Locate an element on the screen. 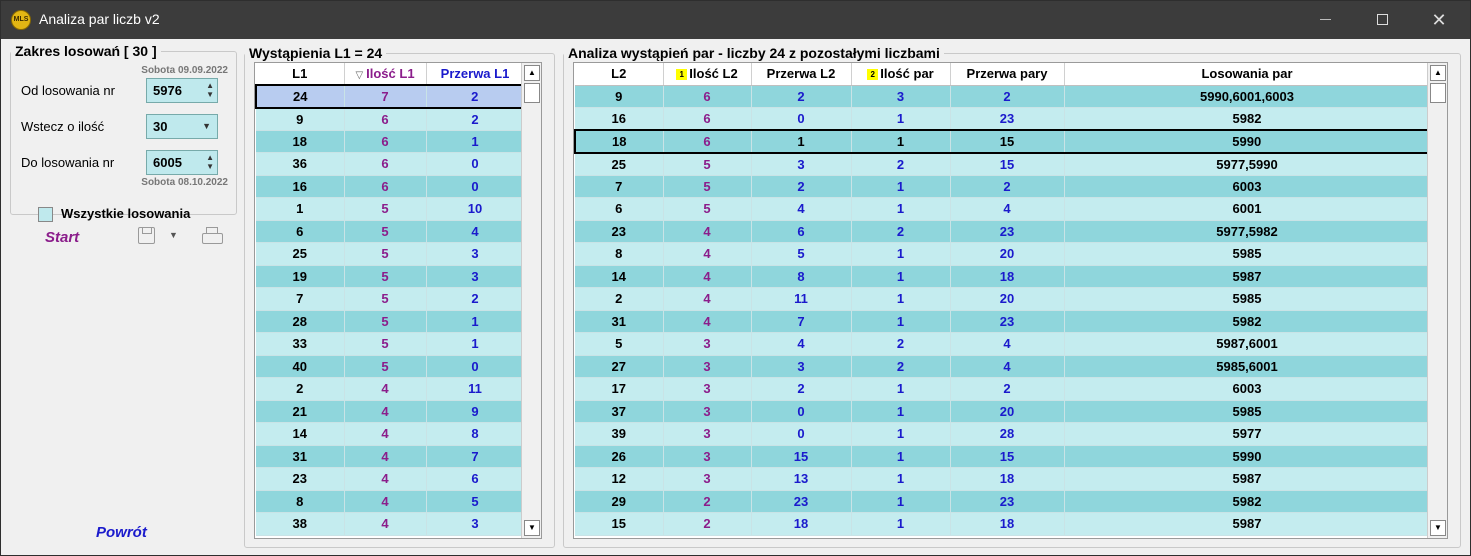 This screenshot has width=1471, height=556. wstecz-select: 30 ▼ is located at coordinates (182, 126).